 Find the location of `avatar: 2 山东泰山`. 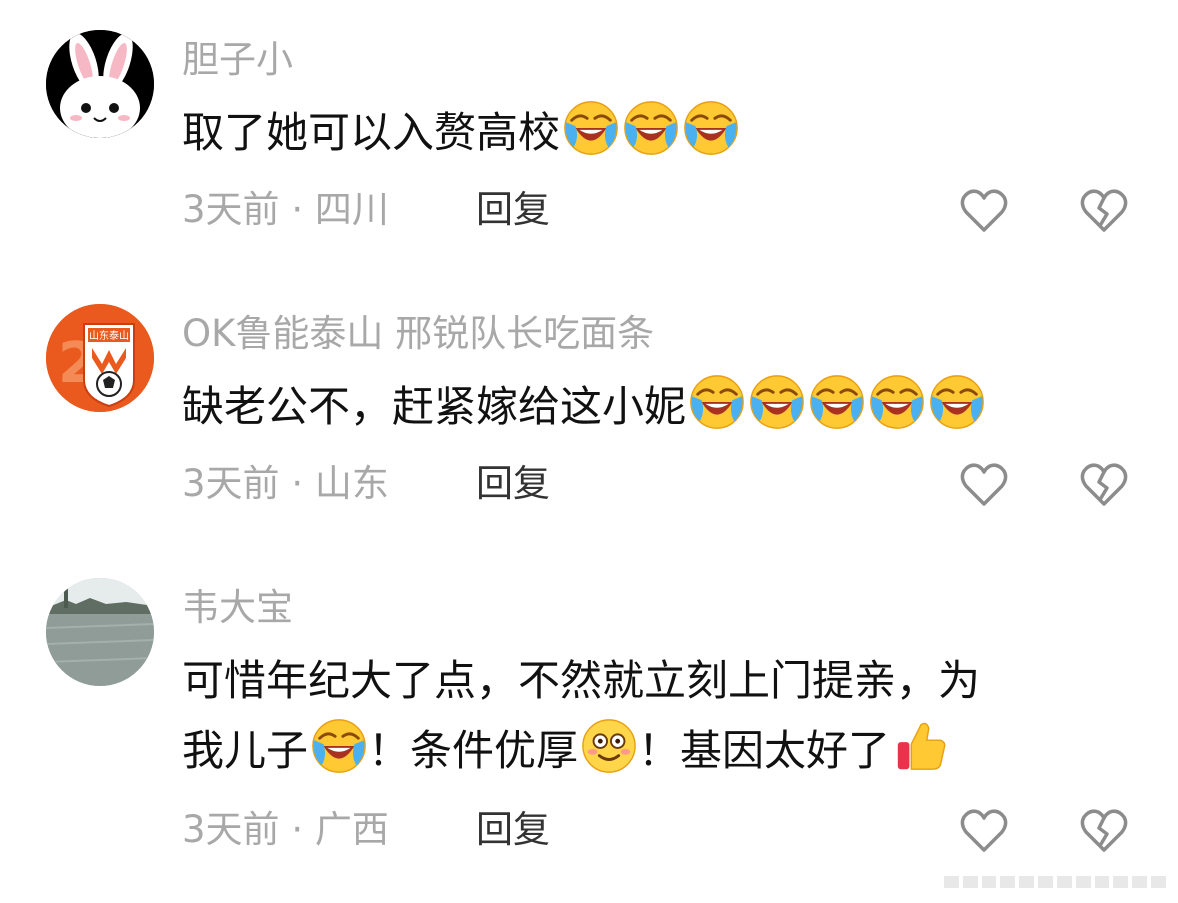

avatar: 2 山东泰山 is located at coordinates (100, 358).